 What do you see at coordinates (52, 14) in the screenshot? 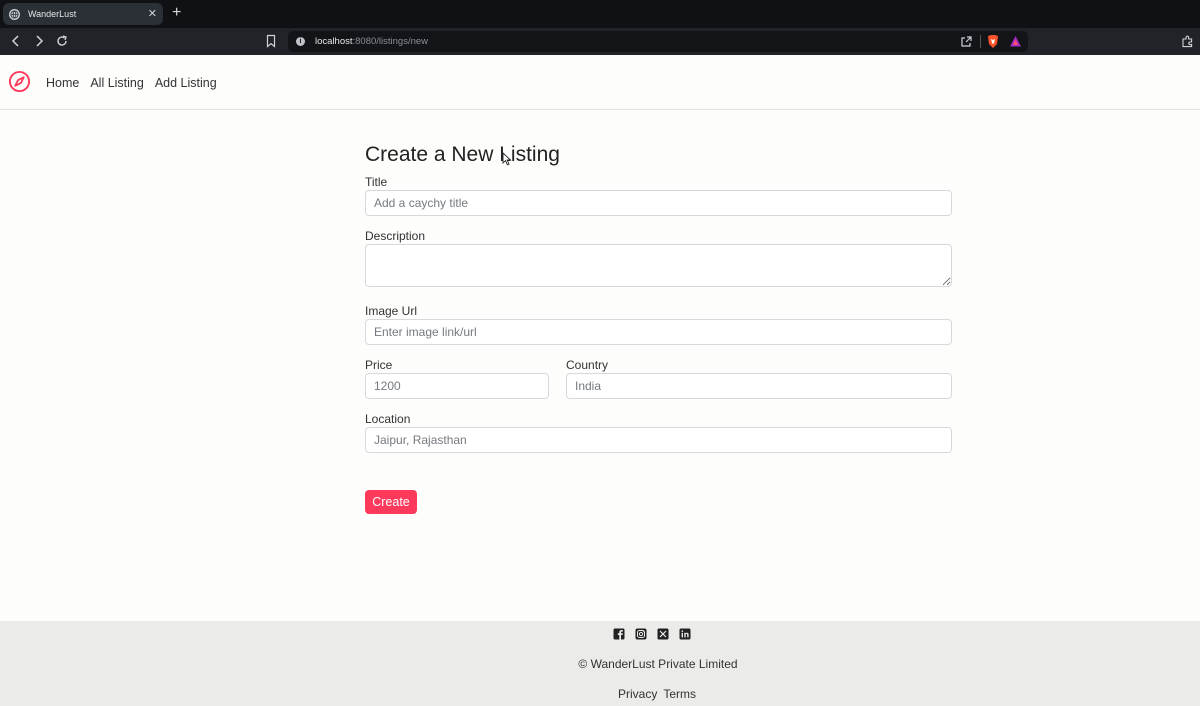
I see `tab-title: WanderLust` at bounding box center [52, 14].